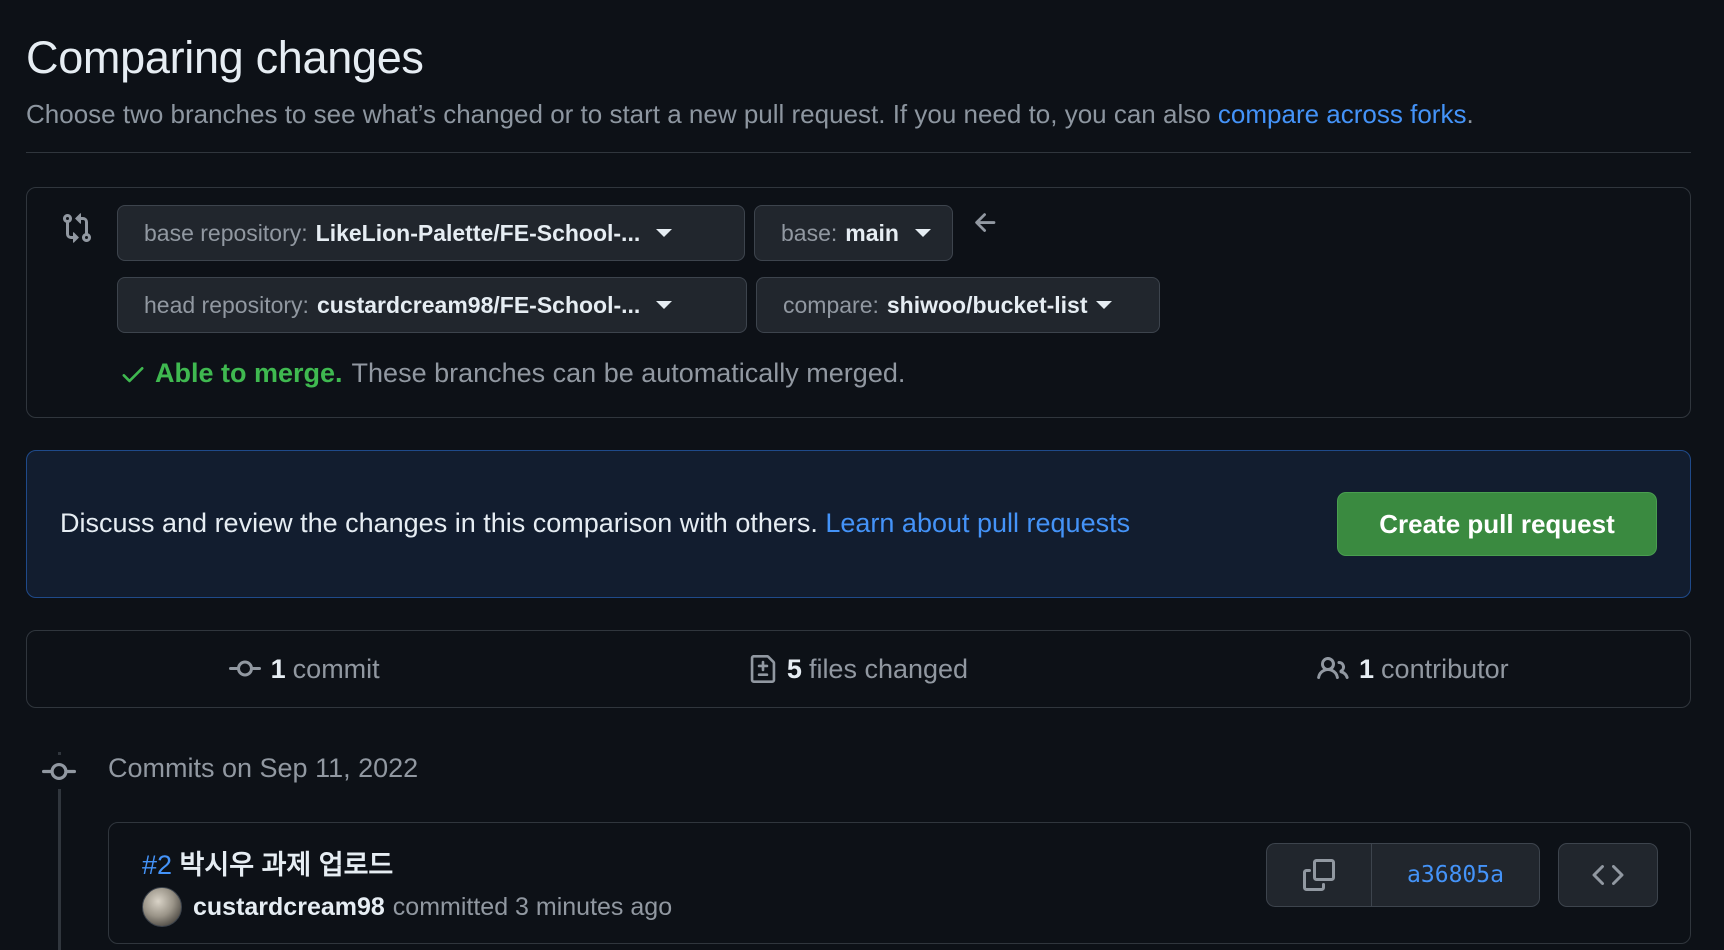  I want to click on commit-sha-group: a36805a, so click(1403, 875).